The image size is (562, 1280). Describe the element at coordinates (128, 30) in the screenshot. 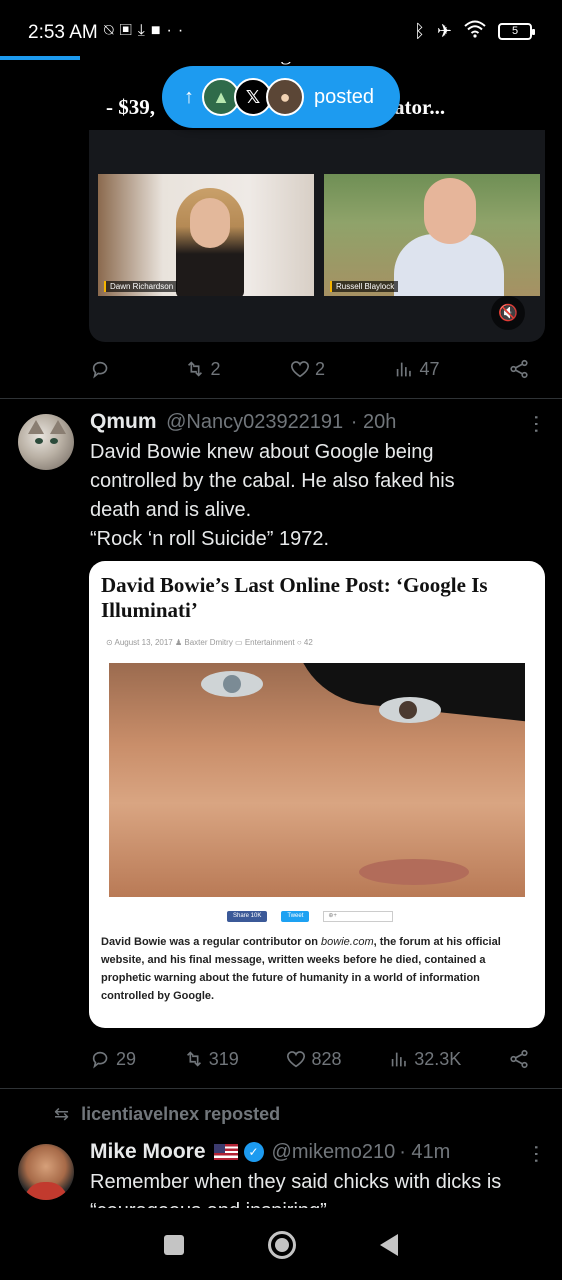

I see `sim-icon: ▣` at that location.